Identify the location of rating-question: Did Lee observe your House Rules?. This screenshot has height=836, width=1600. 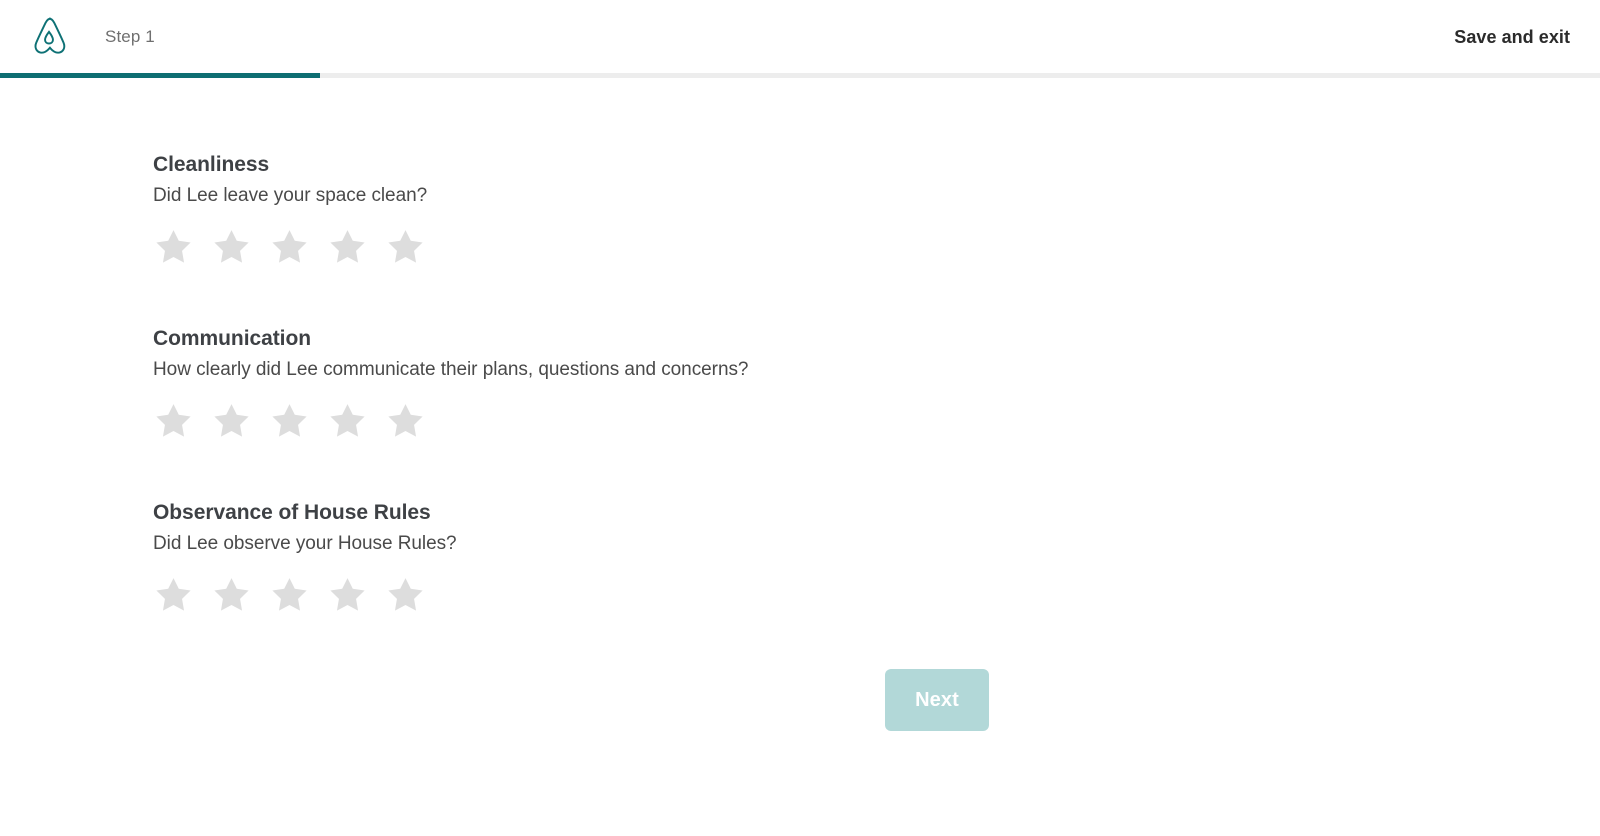
(305, 543).